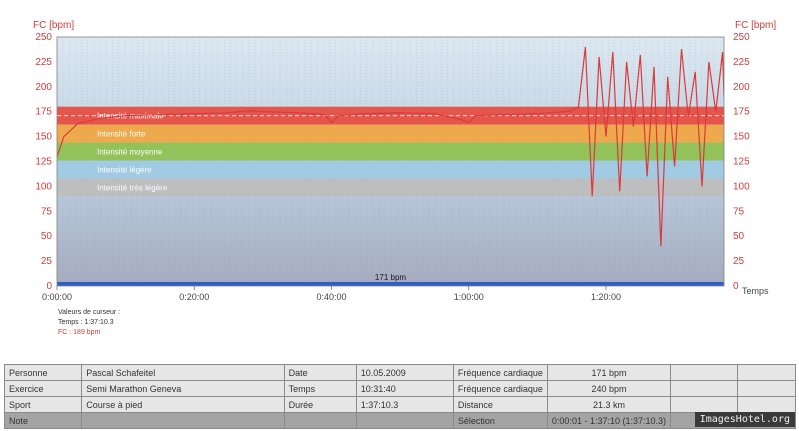  Describe the element at coordinates (741, 186) in the screenshot. I see `y-tick-right: 100` at that location.